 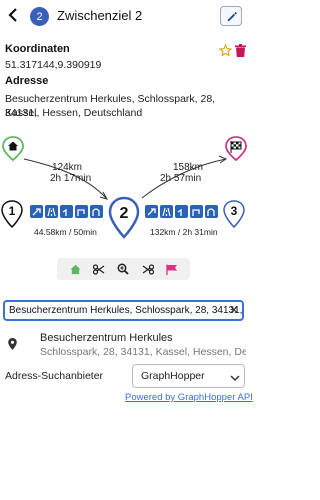 What do you see at coordinates (235, 378) in the screenshot?
I see `chevron-down-icon` at bounding box center [235, 378].